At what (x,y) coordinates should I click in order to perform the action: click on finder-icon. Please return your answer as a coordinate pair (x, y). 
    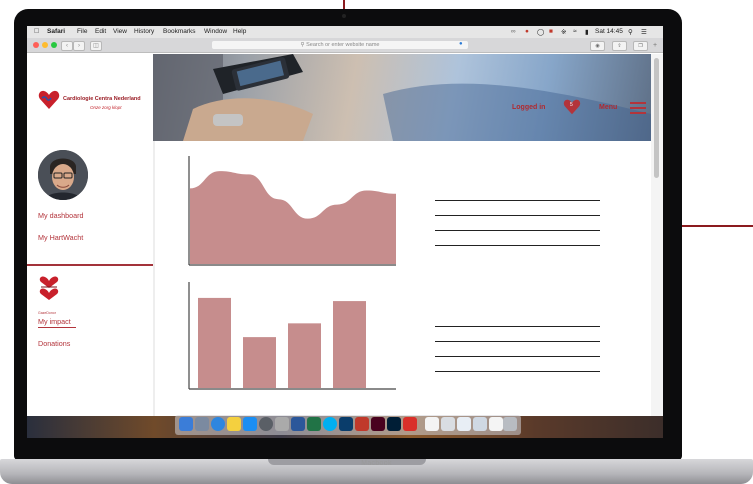
    Looking at the image, I should click on (186, 424).